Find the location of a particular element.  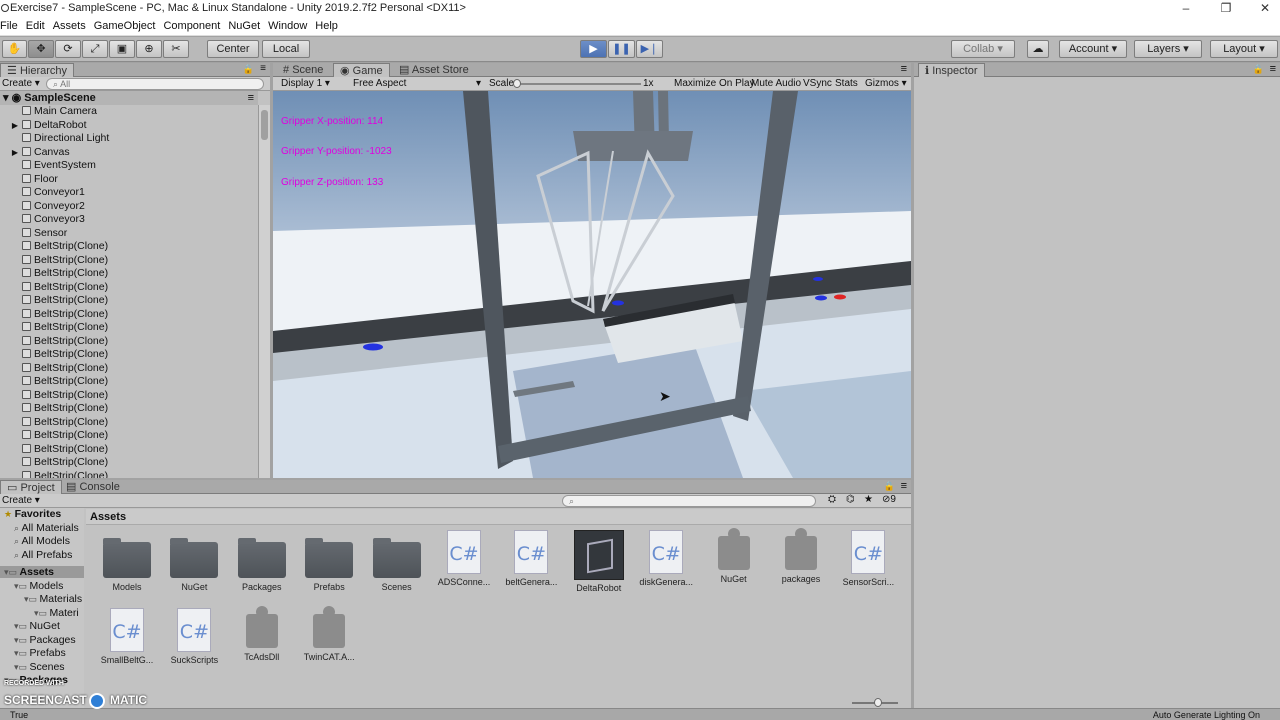

lock-icon: 🔒 is located at coordinates (248, 69).